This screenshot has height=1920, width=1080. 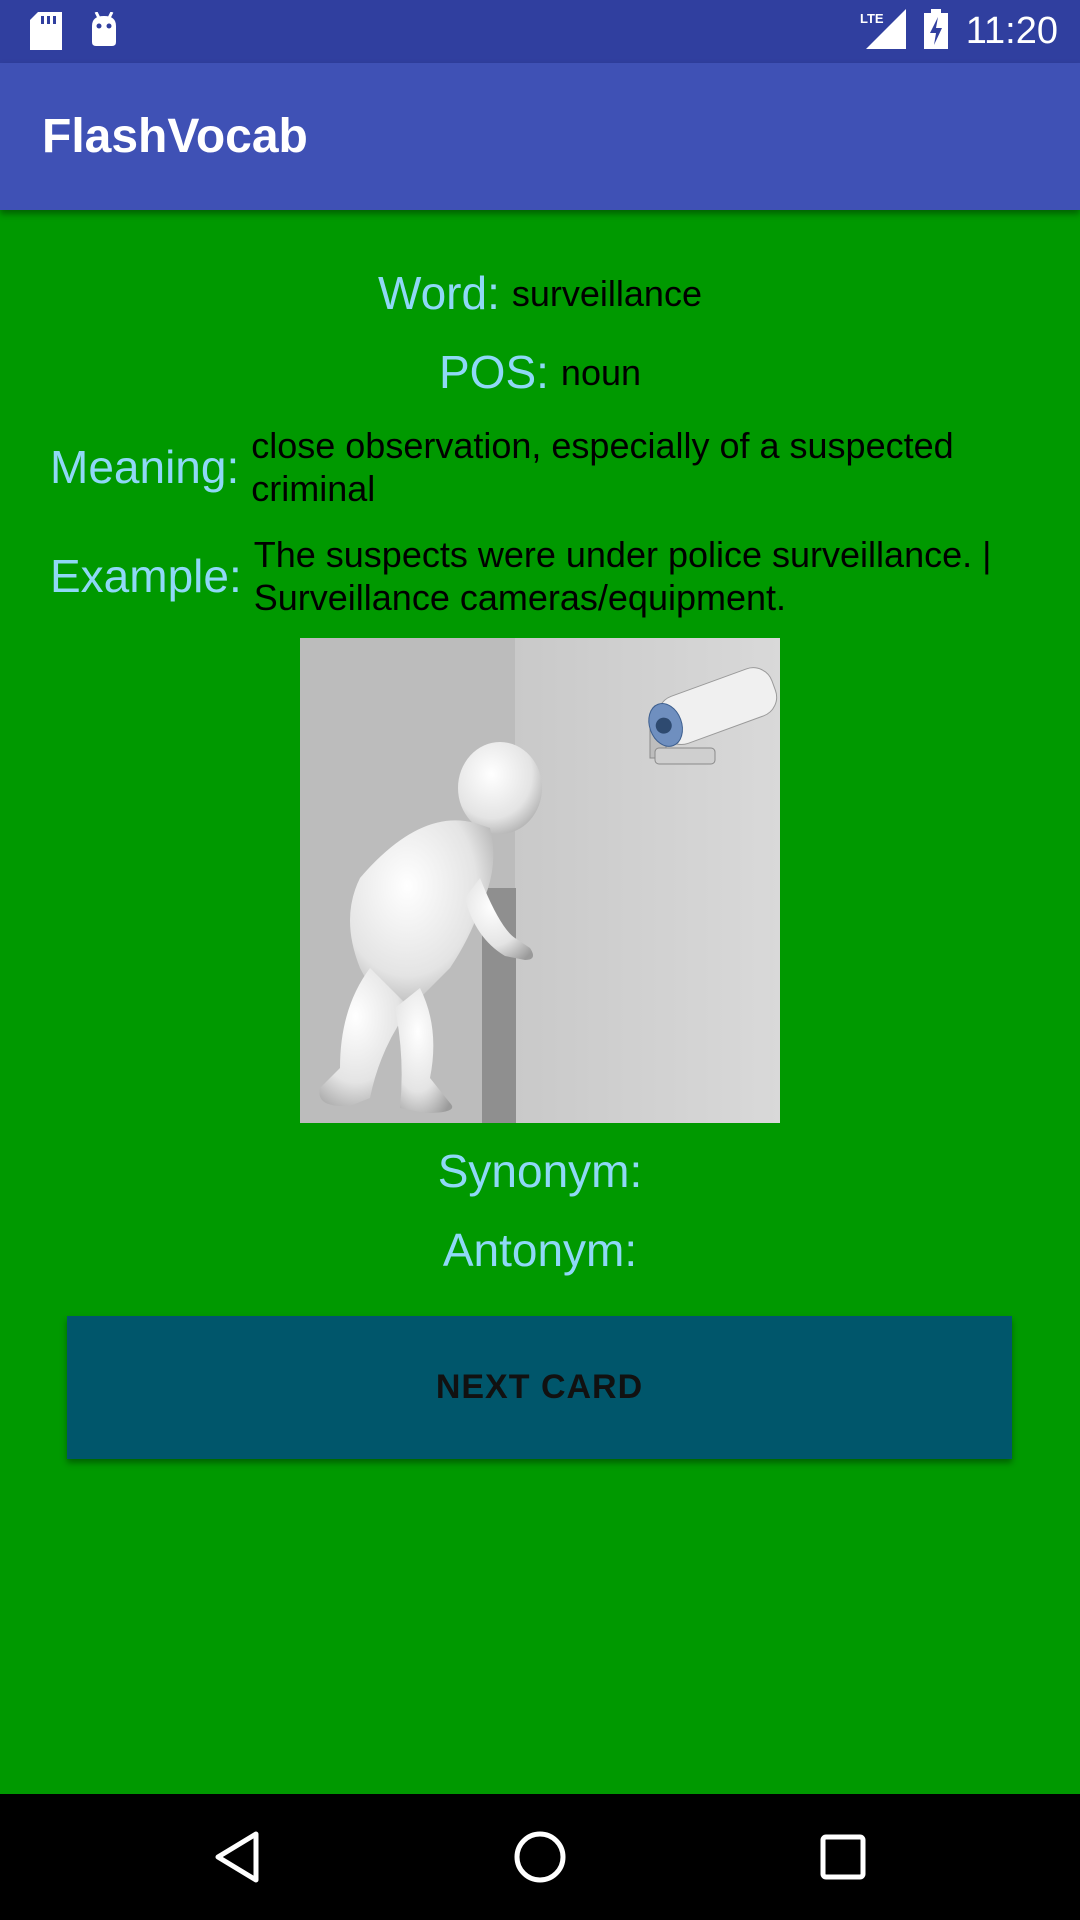 What do you see at coordinates (237, 1857) in the screenshot?
I see `back-icon` at bounding box center [237, 1857].